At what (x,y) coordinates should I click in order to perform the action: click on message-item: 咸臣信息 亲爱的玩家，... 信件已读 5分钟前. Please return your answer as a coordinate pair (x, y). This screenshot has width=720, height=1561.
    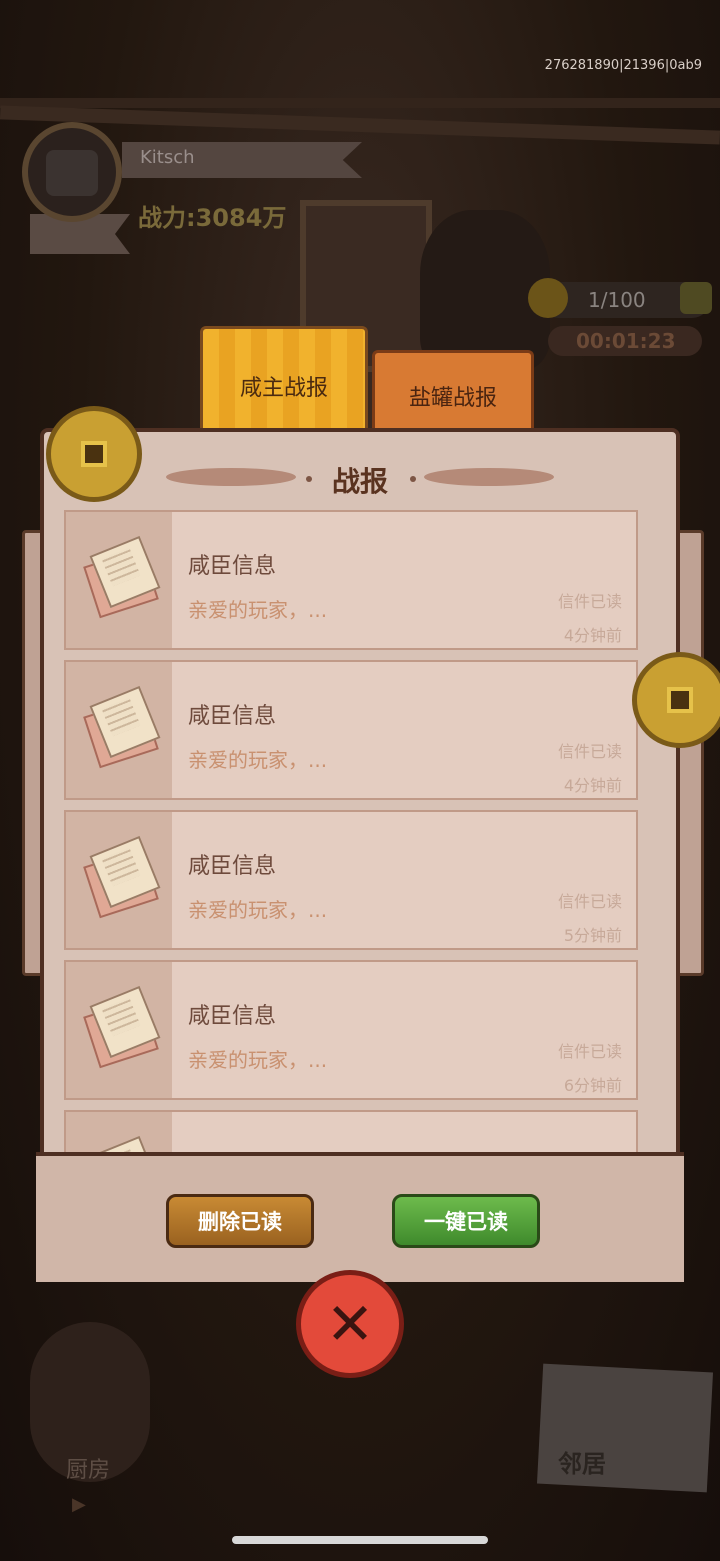
    Looking at the image, I should click on (351, 880).